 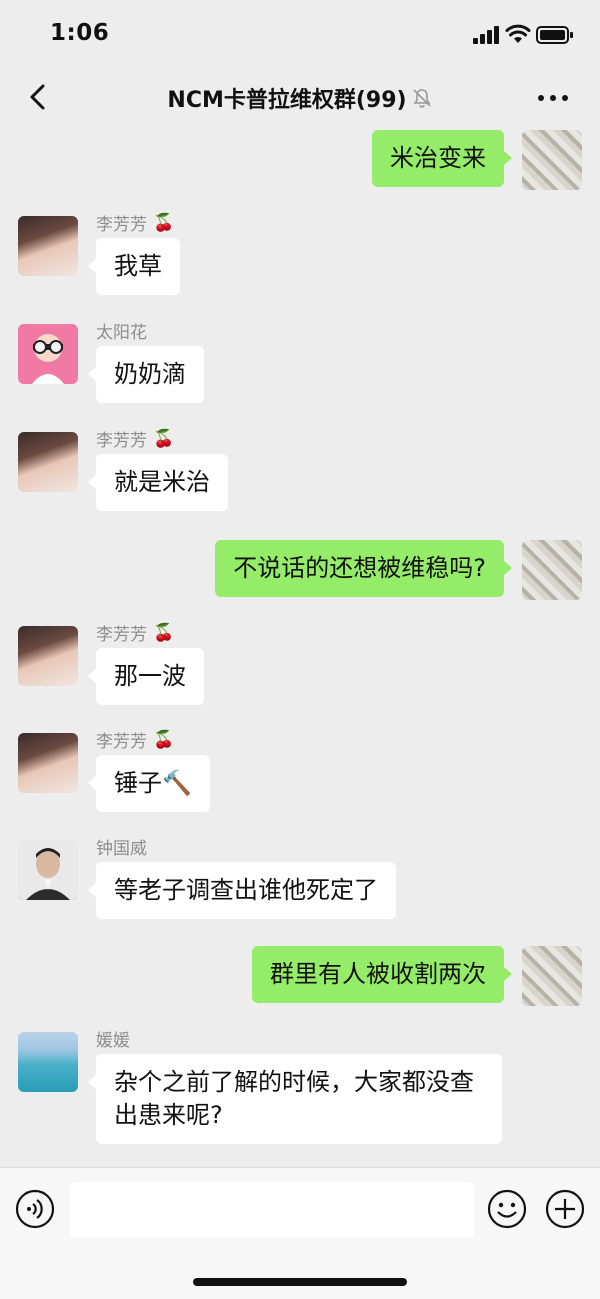 What do you see at coordinates (272, 1210) in the screenshot?
I see `message-input` at bounding box center [272, 1210].